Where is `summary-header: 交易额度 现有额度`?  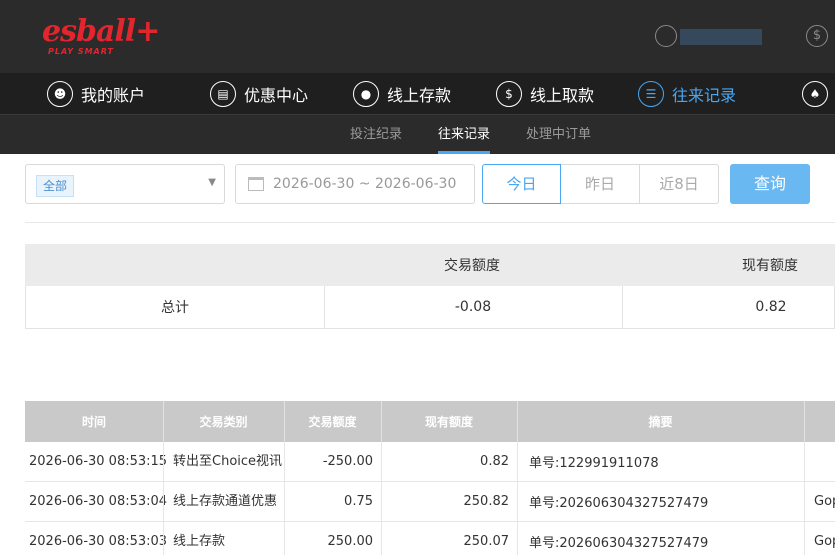 summary-header: 交易额度 现有额度 is located at coordinates (430, 265).